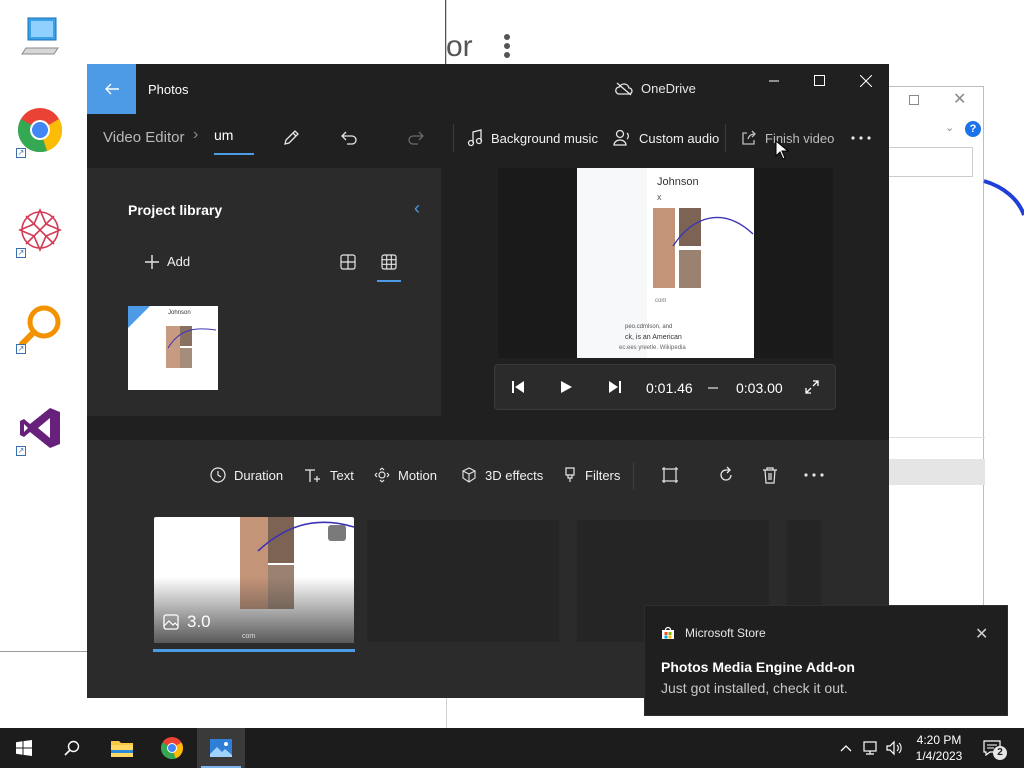 This screenshot has width=1024, height=768. Describe the element at coordinates (143, 137) in the screenshot. I see `breadcrumb-video-editor: Video Editor` at that location.